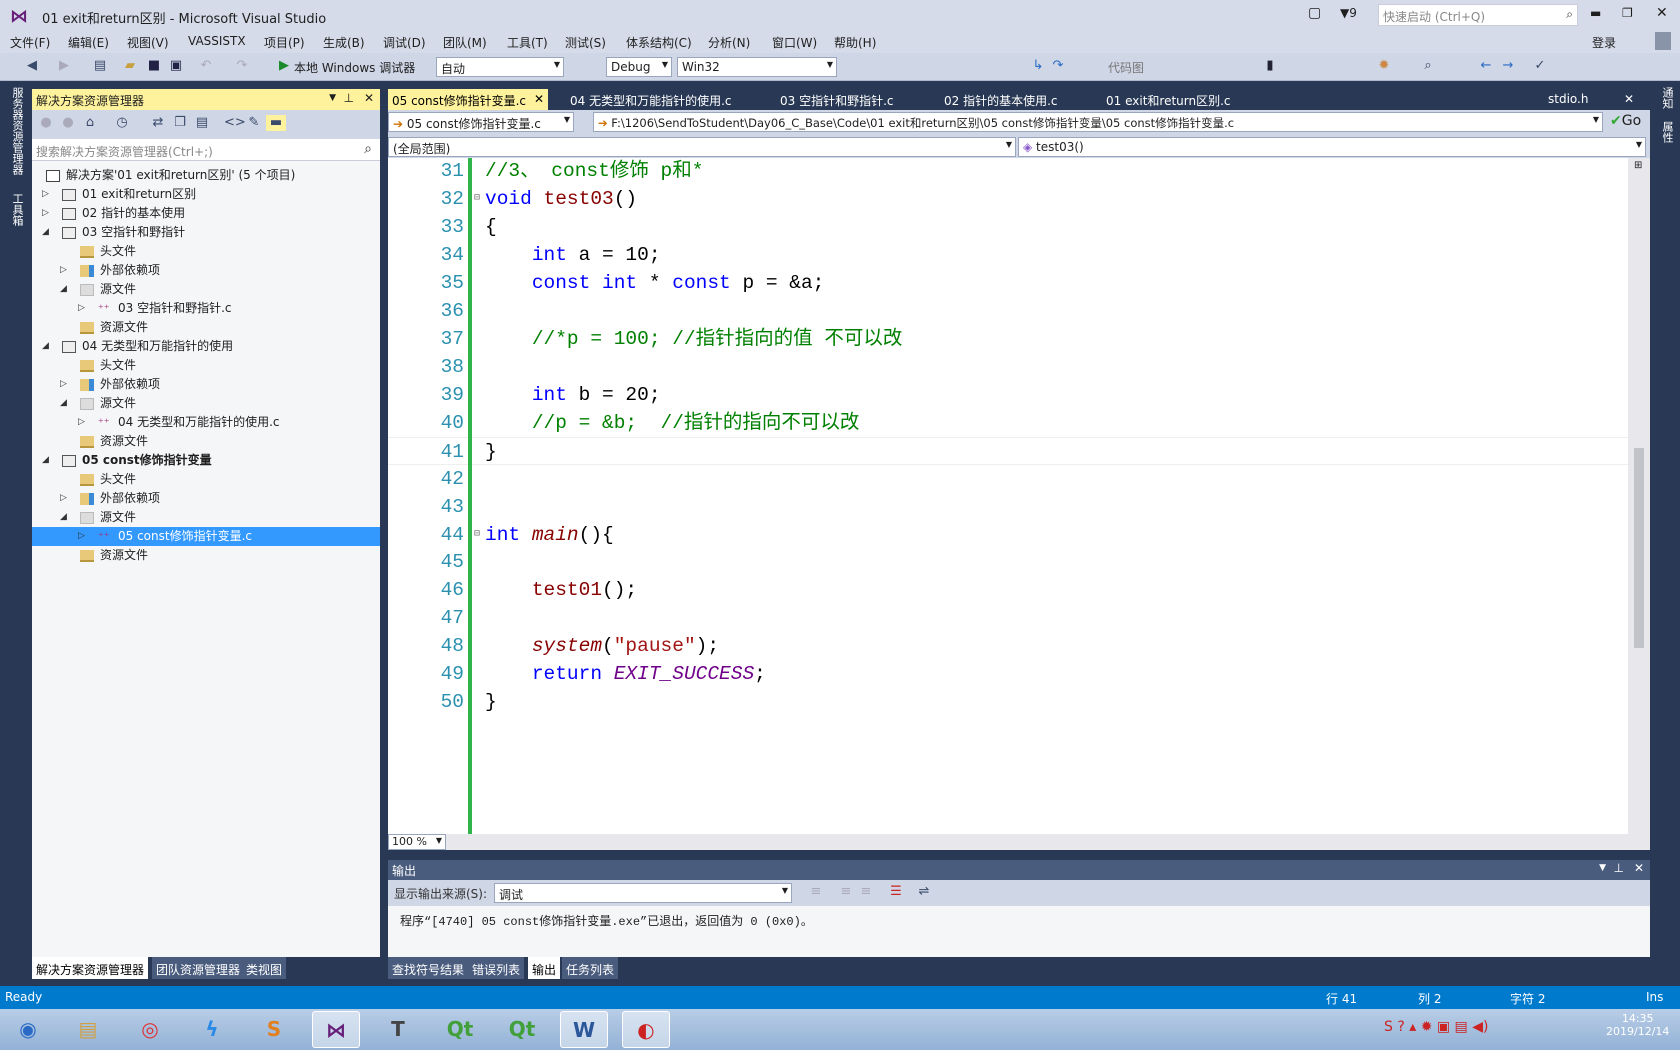 The height and width of the screenshot is (1050, 1680). Describe the element at coordinates (1627, 13) in the screenshot. I see `restore-button: ❐` at that location.